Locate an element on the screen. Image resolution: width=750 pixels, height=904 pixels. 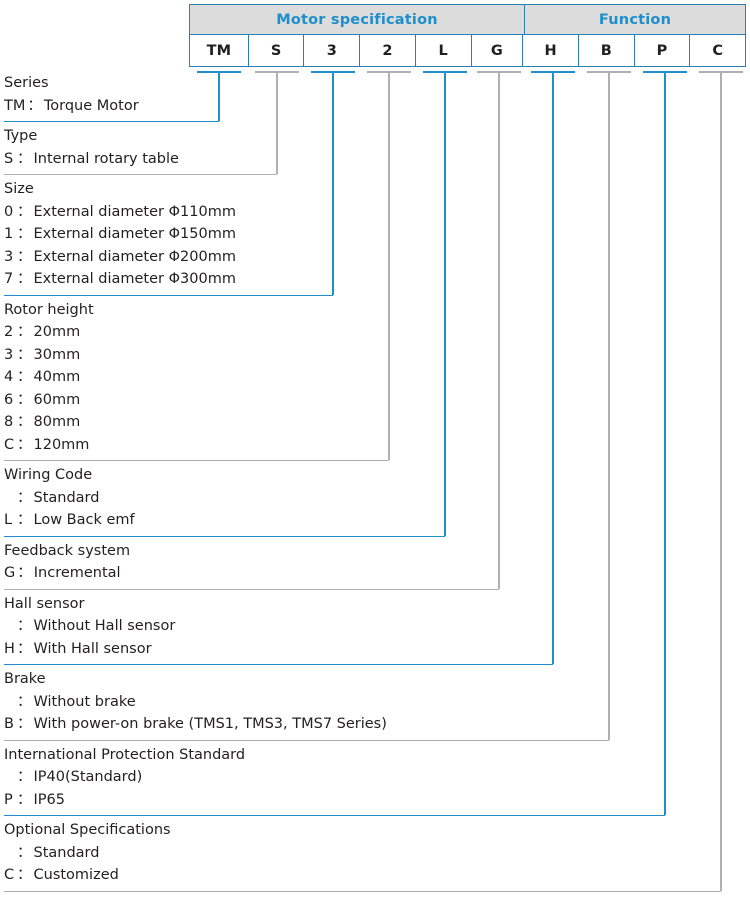
code-cell-1: TM is located at coordinates (219, 51).